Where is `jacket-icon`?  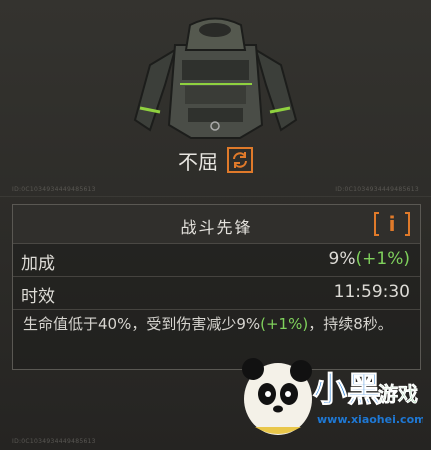
jacket-icon is located at coordinates (215, 78).